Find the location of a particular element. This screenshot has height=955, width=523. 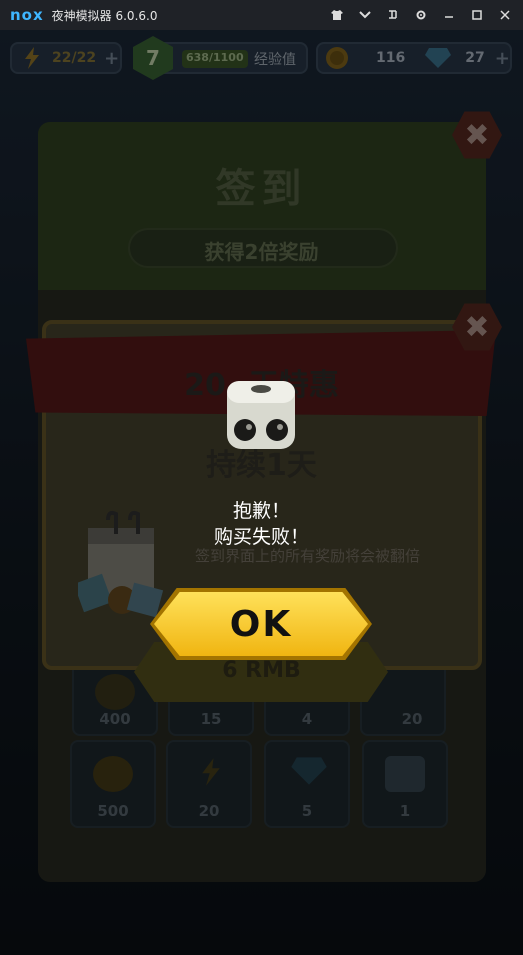

gear-icon is located at coordinates (421, 15).